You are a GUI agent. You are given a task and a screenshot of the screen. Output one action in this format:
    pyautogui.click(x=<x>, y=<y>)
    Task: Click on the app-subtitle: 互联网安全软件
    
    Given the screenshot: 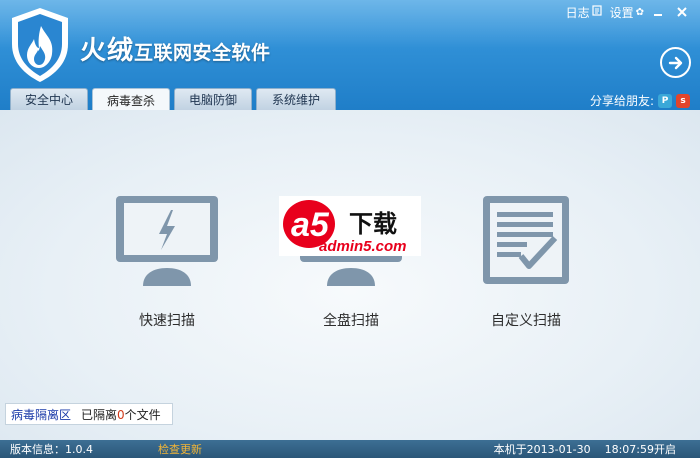 What is the action you would take?
    pyautogui.click(x=202, y=53)
    